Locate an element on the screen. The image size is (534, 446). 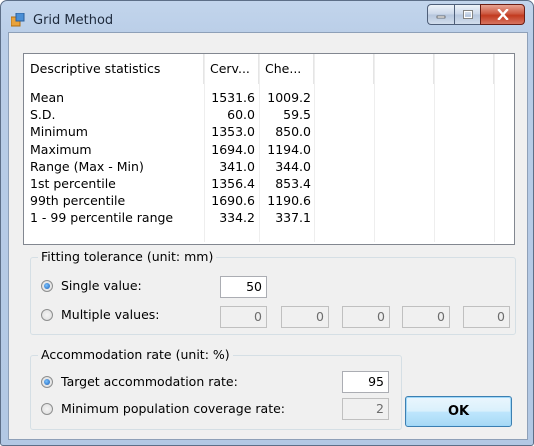
row-label: 1st percentile is located at coordinates (73, 183).